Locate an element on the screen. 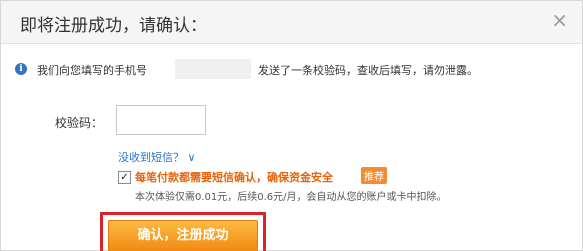  sms-confirm-checkbox: ✓ is located at coordinates (124, 177).